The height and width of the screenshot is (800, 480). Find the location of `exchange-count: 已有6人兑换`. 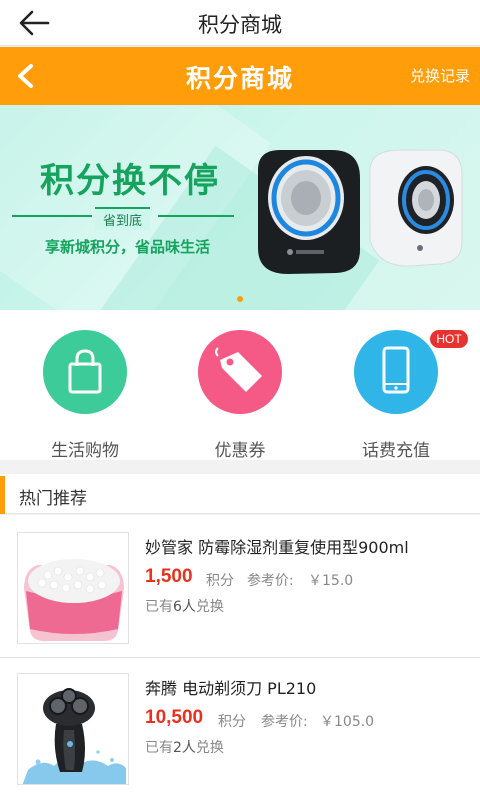

exchange-count: 已有6人兑换 is located at coordinates (184, 607).